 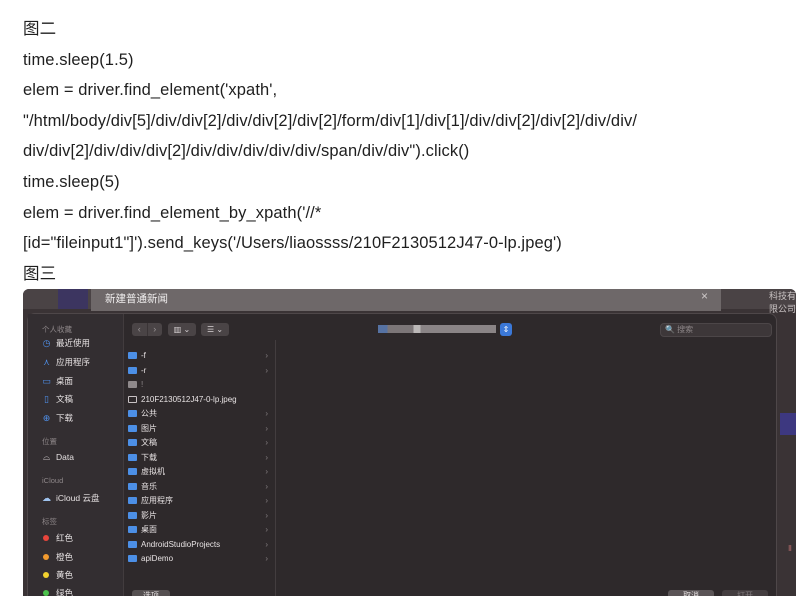 I want to click on sidebar-item-label: 黄色, so click(x=65, y=575).